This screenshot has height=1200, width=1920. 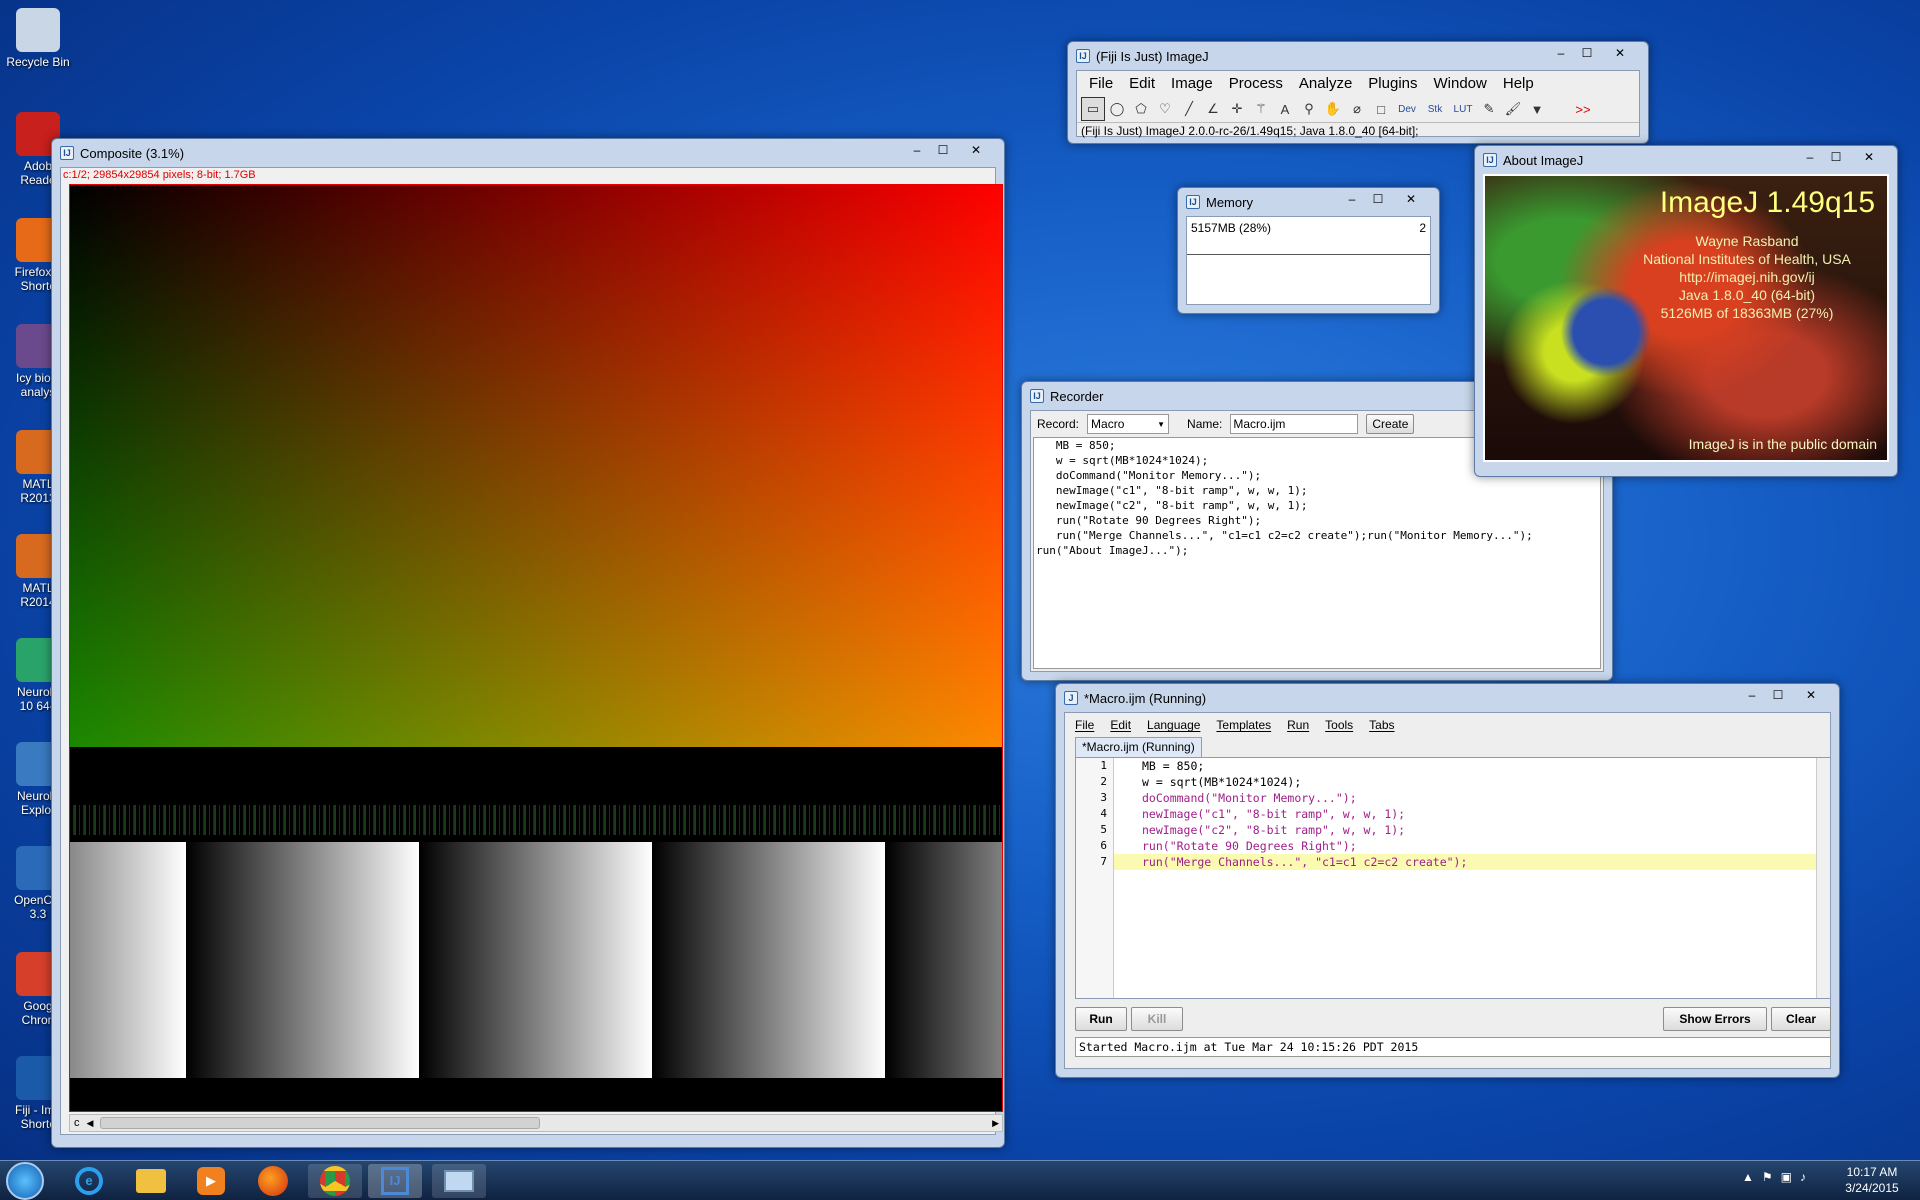 I want to click on menu-analyze: Analyze, so click(x=1325, y=83).